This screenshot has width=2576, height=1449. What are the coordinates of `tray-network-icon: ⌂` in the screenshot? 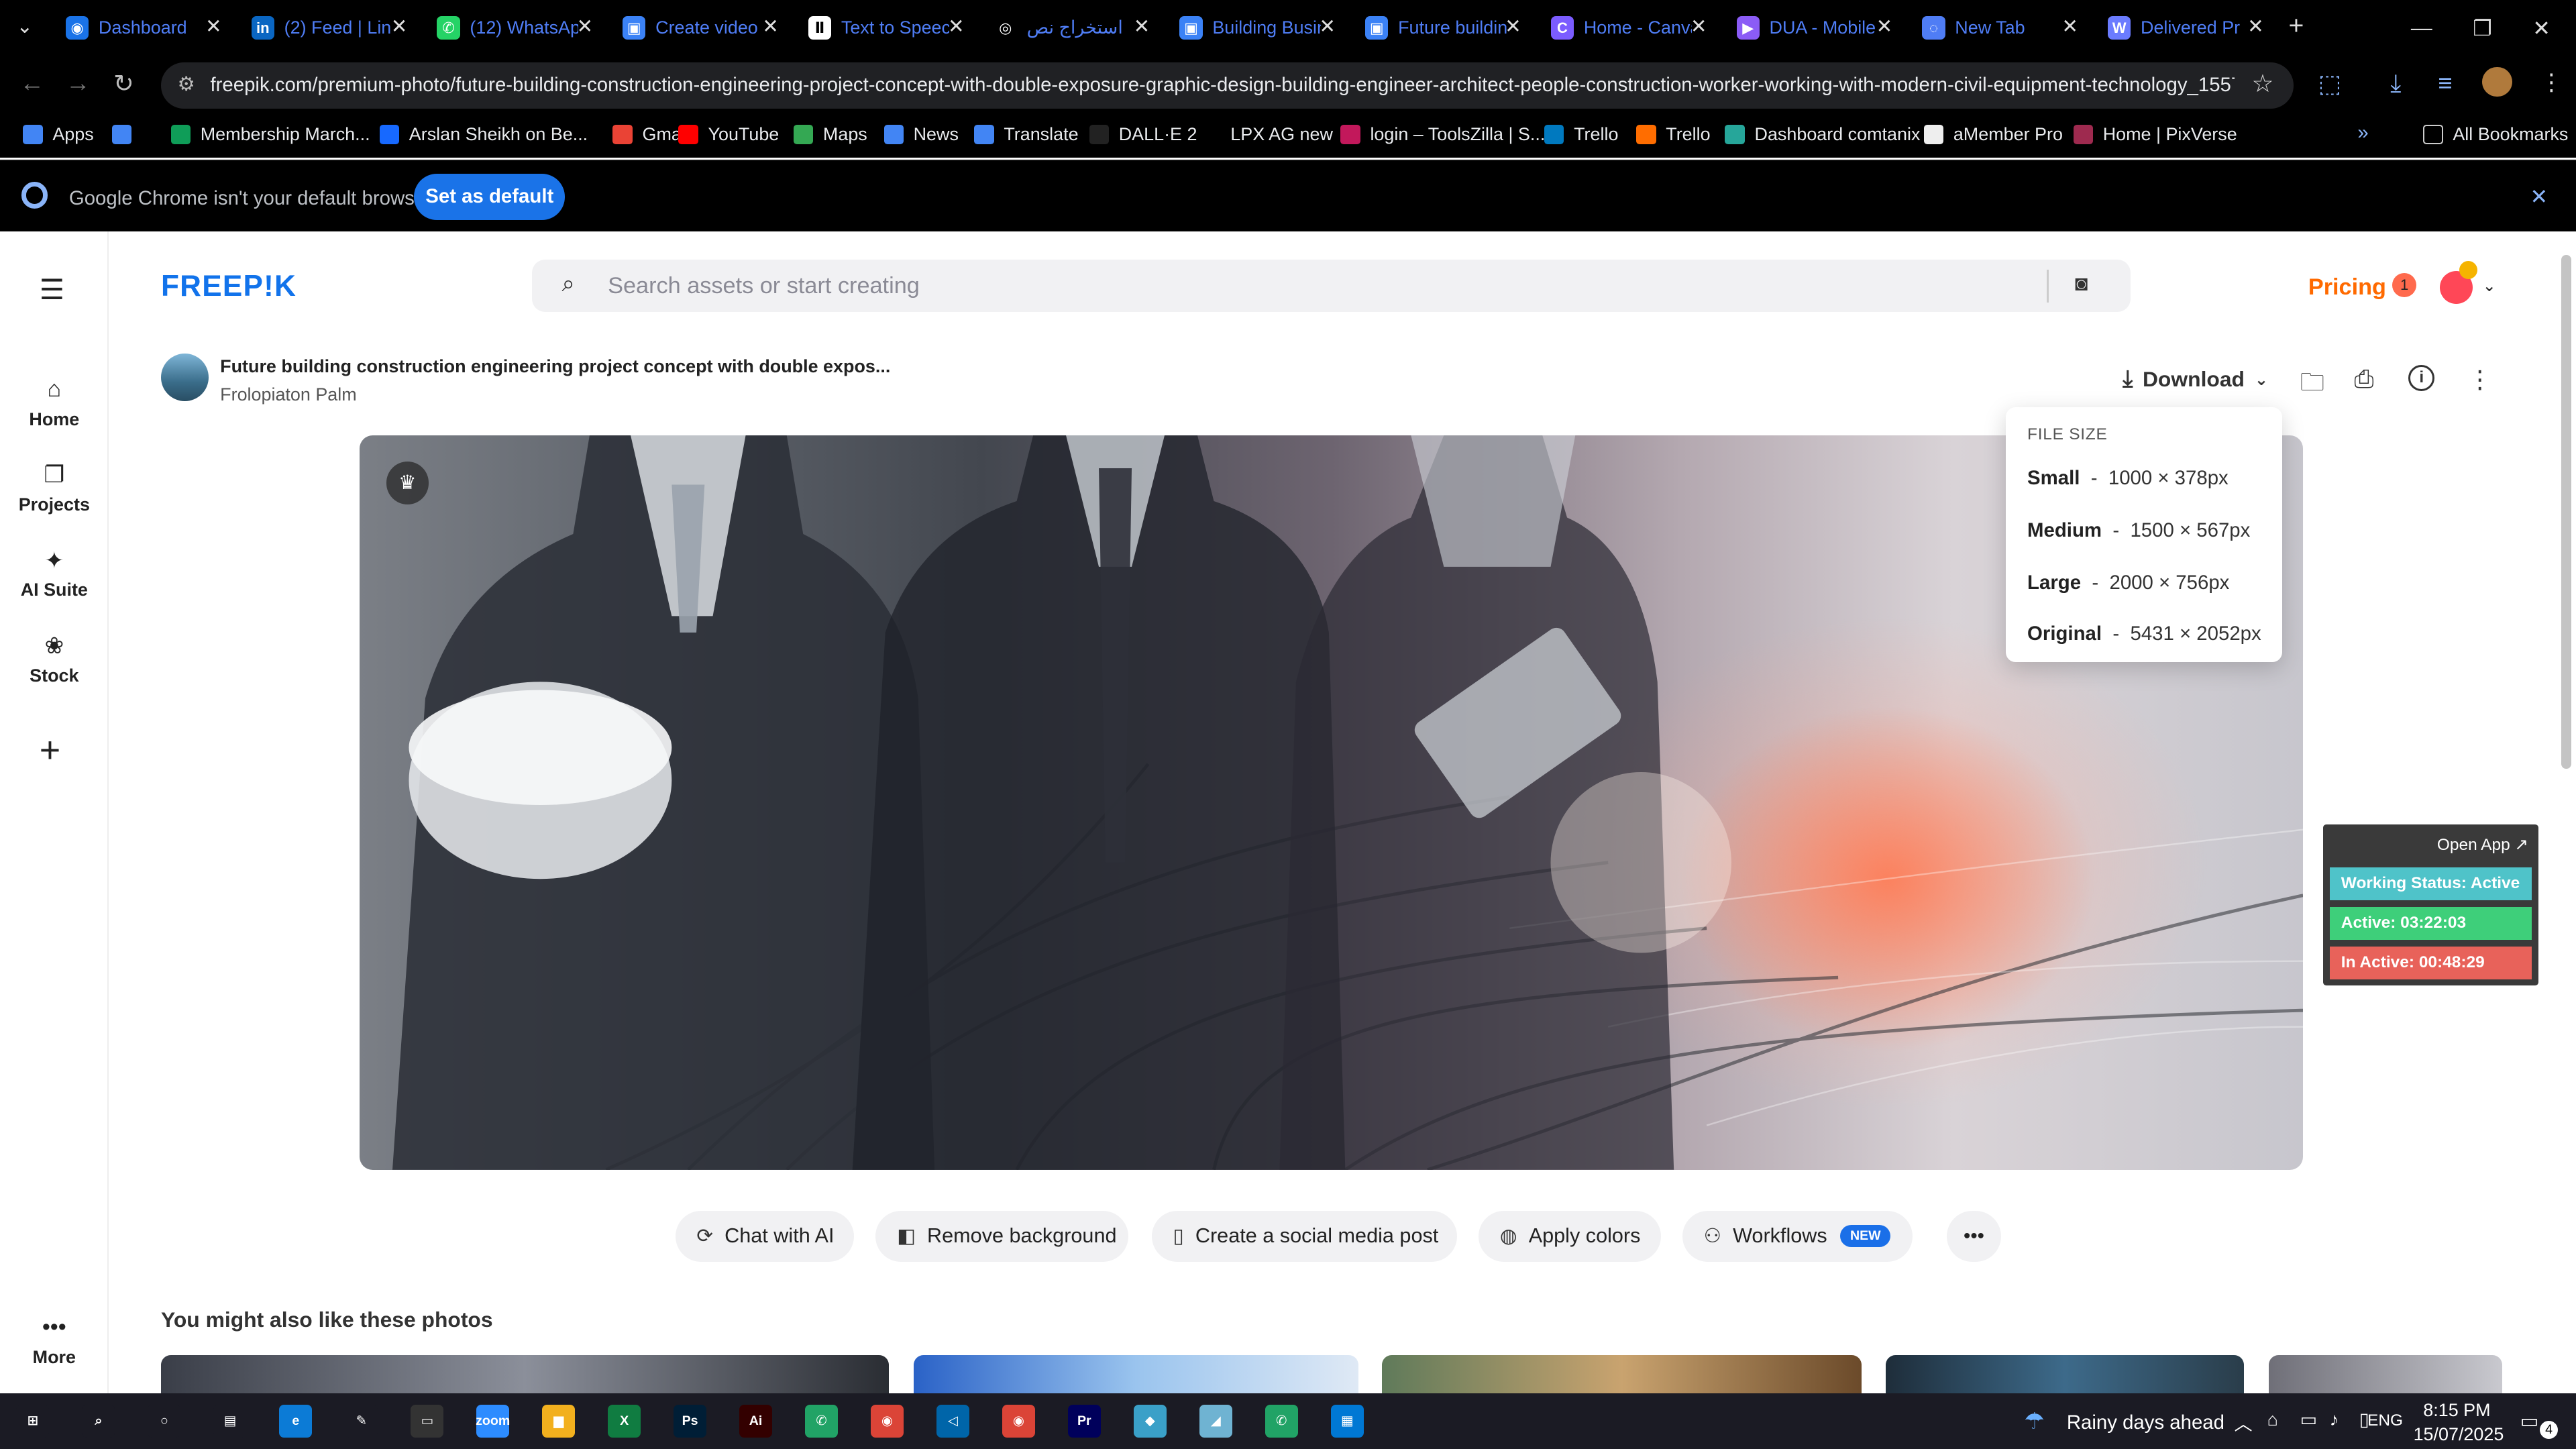 It's located at (2272, 1419).